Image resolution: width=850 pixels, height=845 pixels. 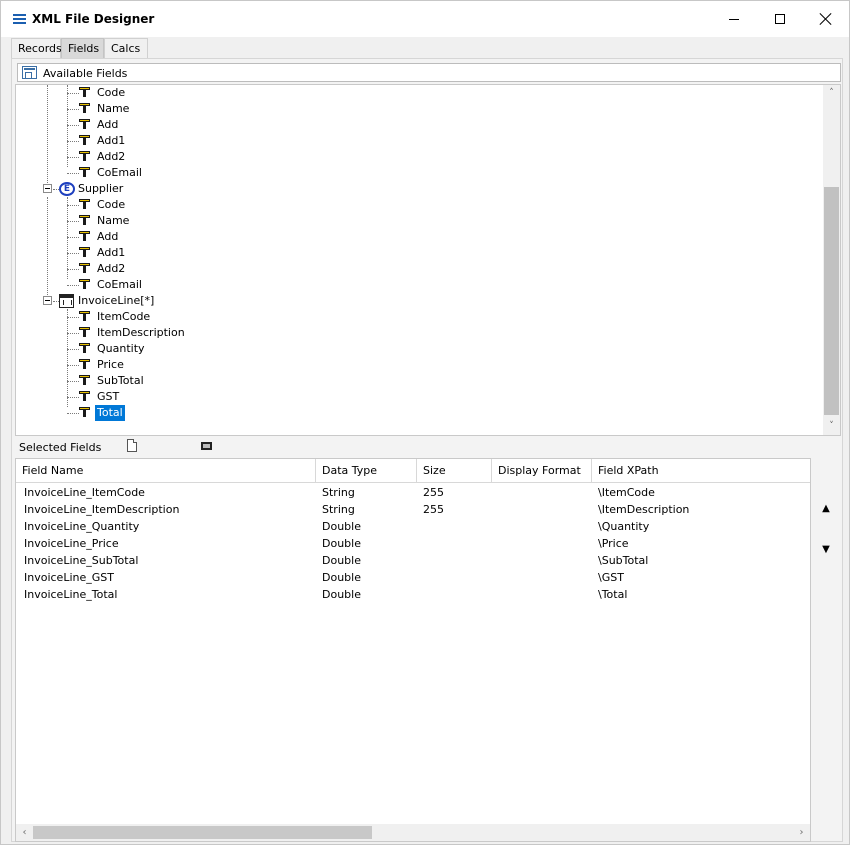 I want to click on tree-item-label: Name, so click(x=113, y=108).